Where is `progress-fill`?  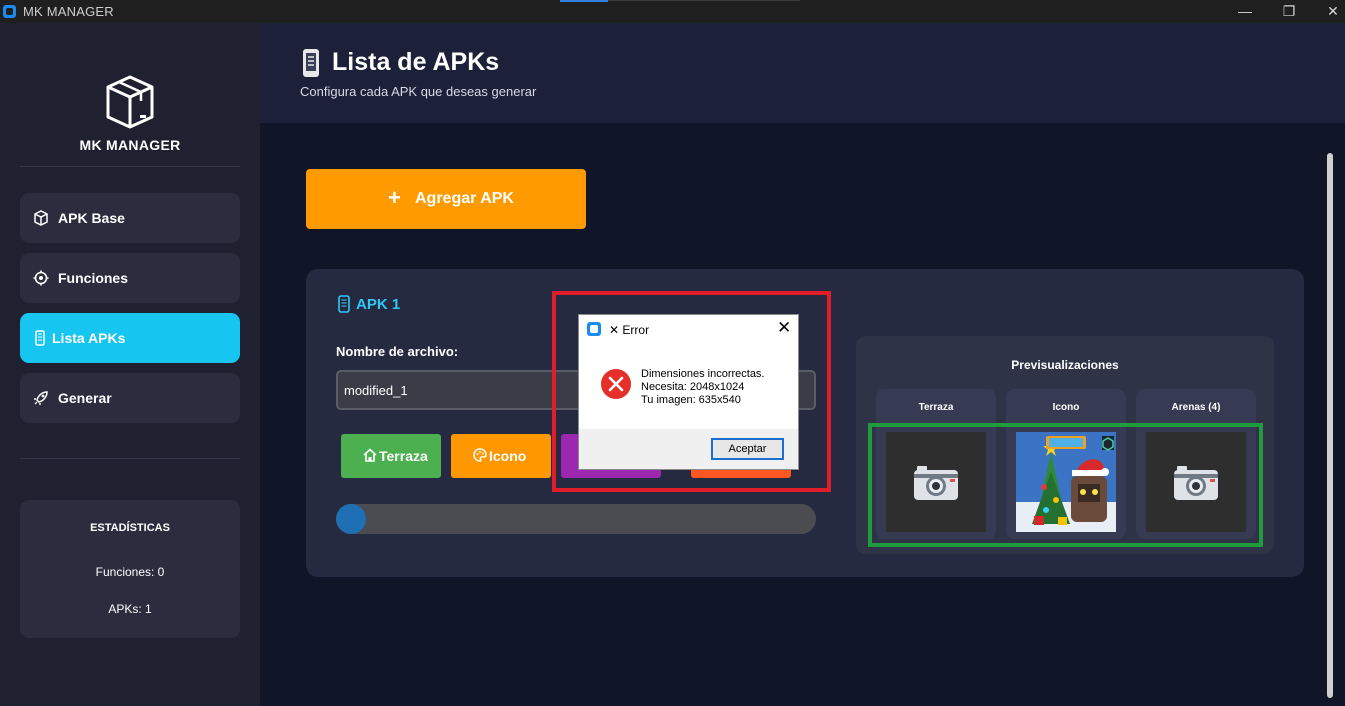
progress-fill is located at coordinates (351, 519).